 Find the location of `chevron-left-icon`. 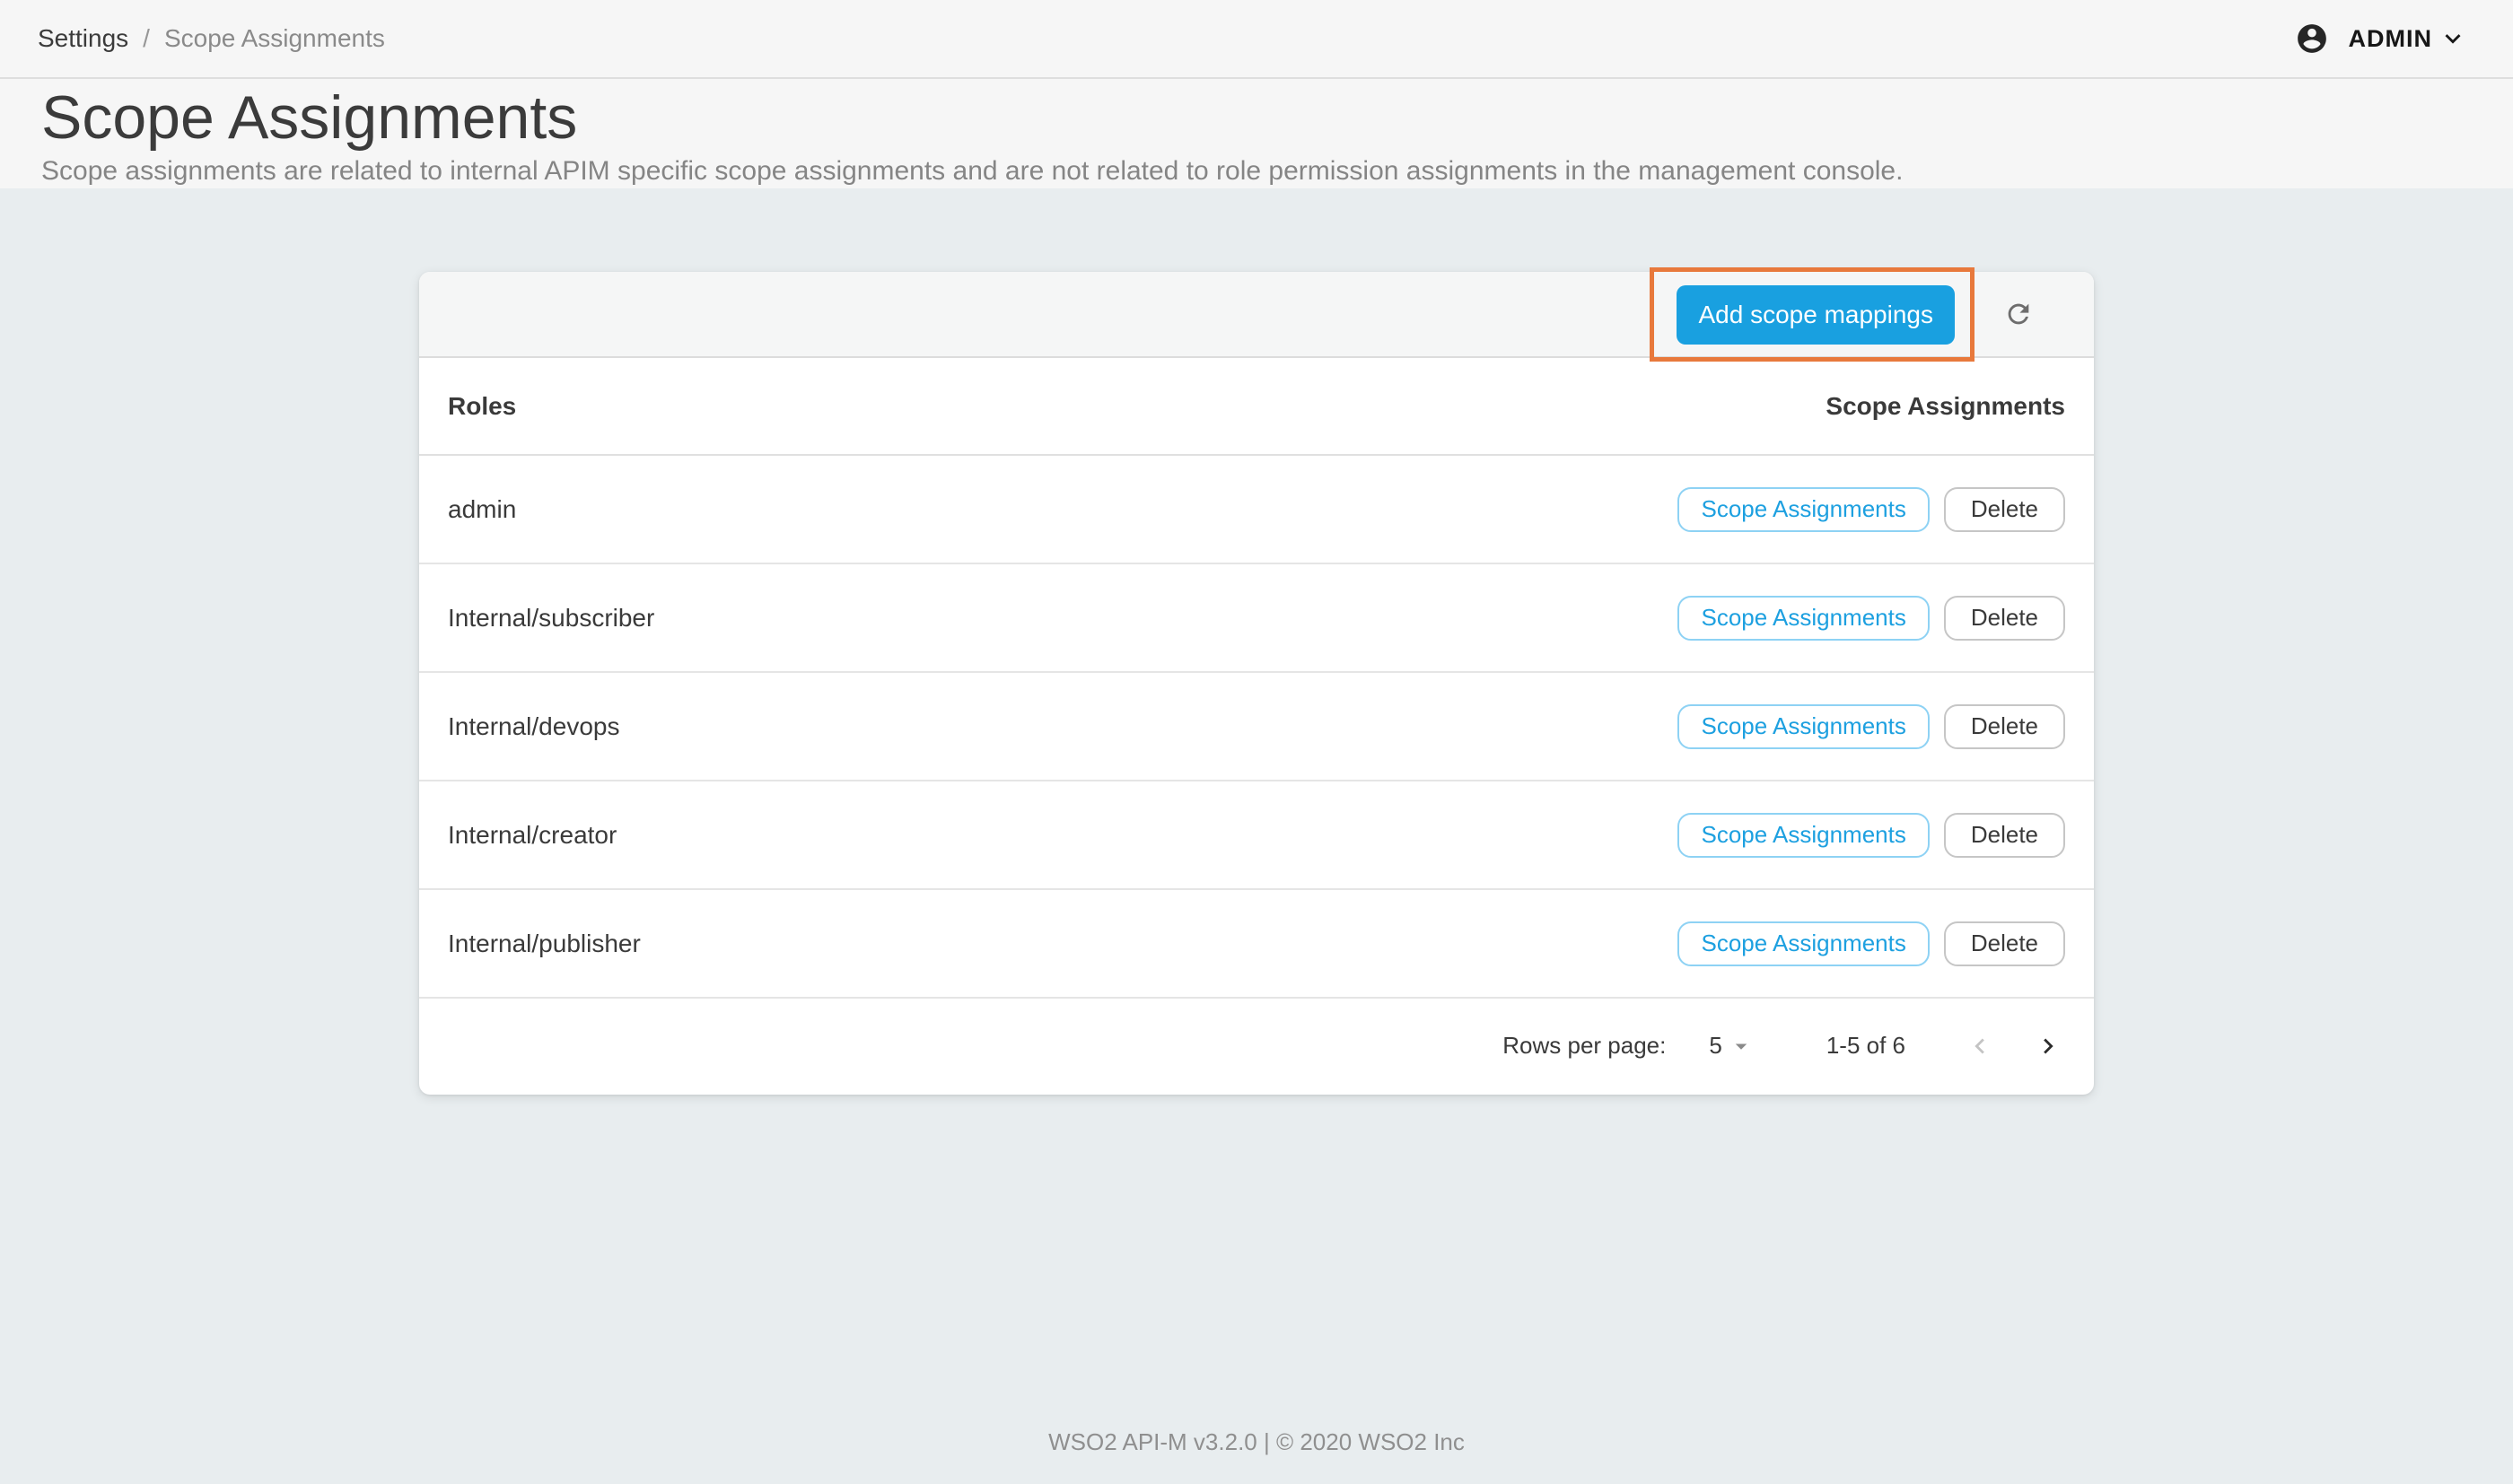

chevron-left-icon is located at coordinates (1979, 1046).